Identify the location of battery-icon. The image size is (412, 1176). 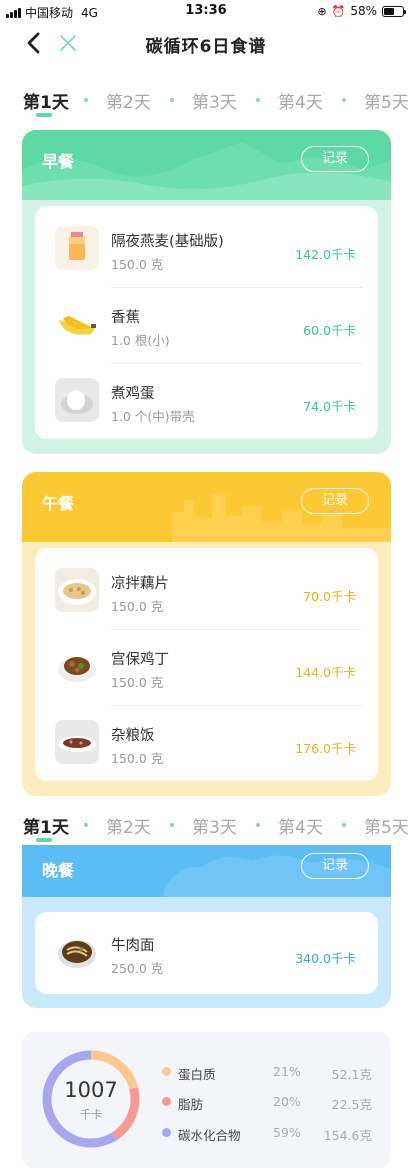
(394, 11).